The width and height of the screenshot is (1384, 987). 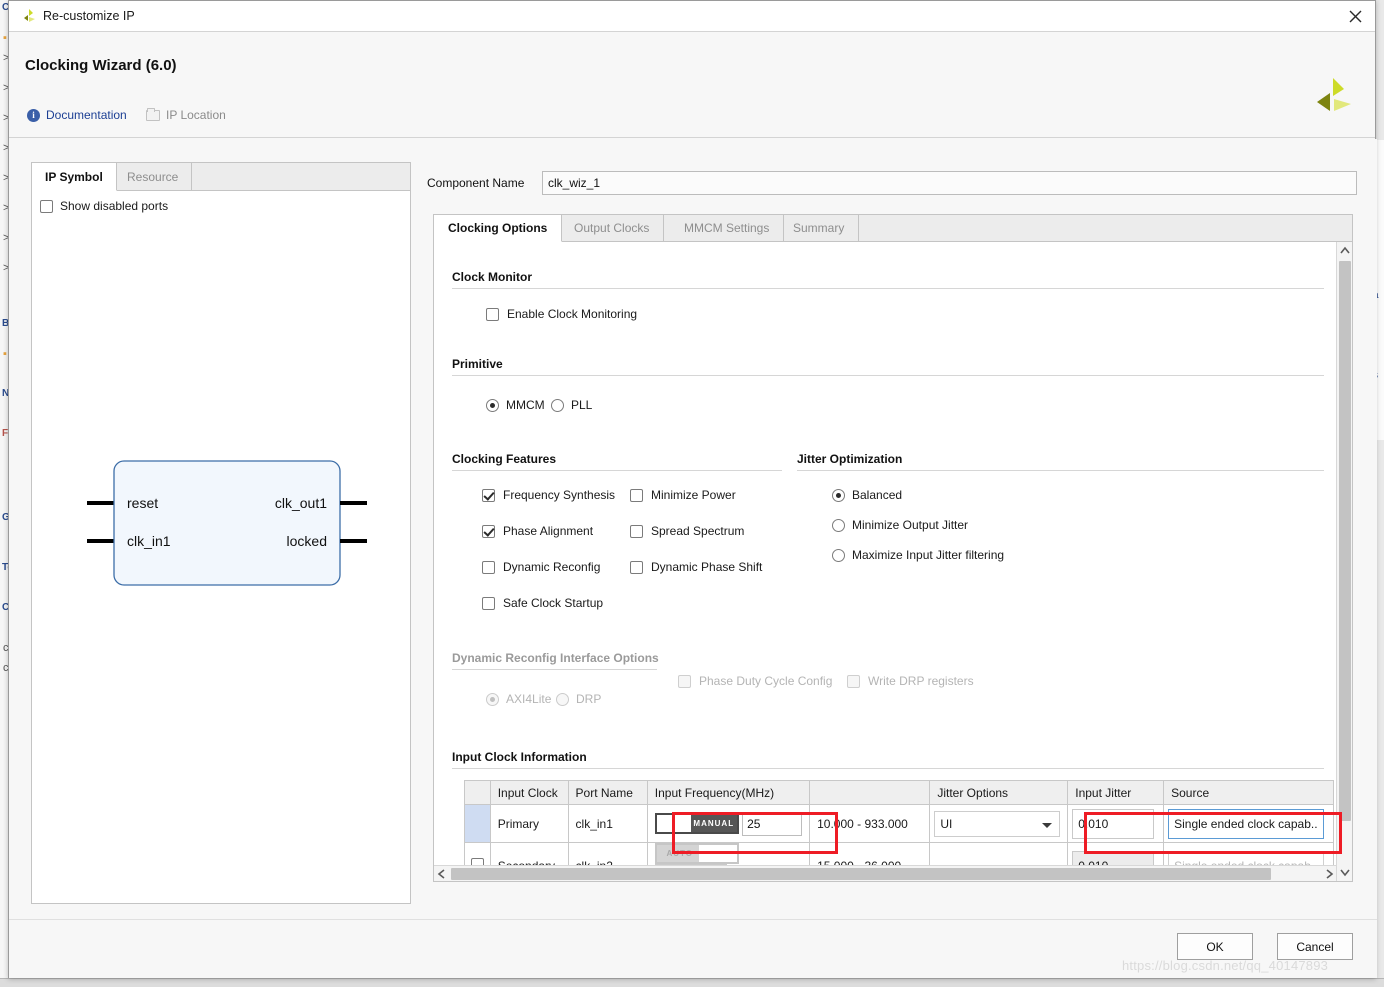 What do you see at coordinates (1329, 874) in the screenshot?
I see `scroll-right-icon` at bounding box center [1329, 874].